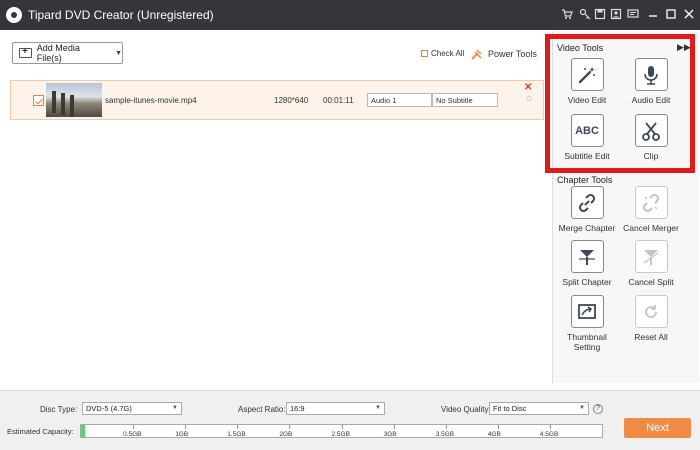  Describe the element at coordinates (340, 434) in the screenshot. I see `capacity-tick-label: 2.5GB` at that location.